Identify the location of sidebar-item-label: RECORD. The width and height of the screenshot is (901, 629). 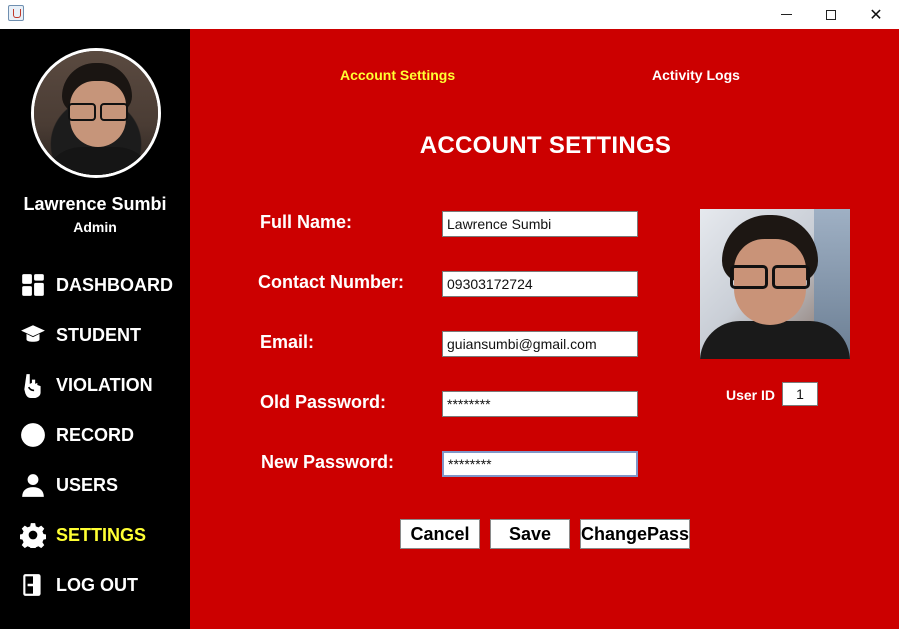
(95, 434).